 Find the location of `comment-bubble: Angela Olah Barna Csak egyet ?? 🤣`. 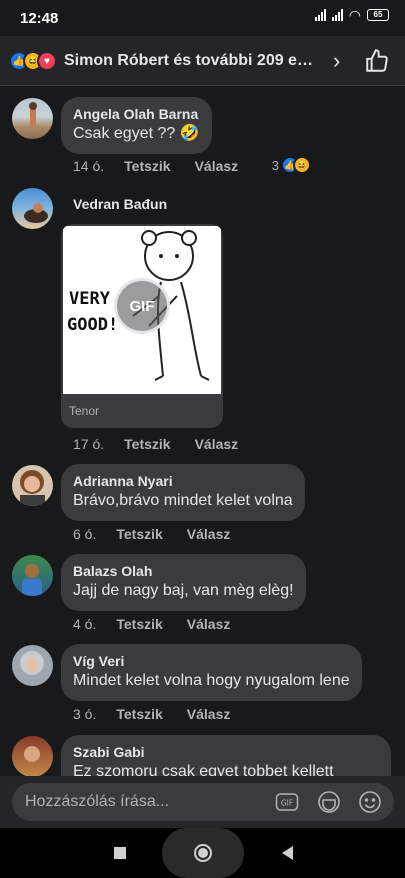

comment-bubble: Angela Olah Barna Csak egyet ?? 🤣 is located at coordinates (136, 125).